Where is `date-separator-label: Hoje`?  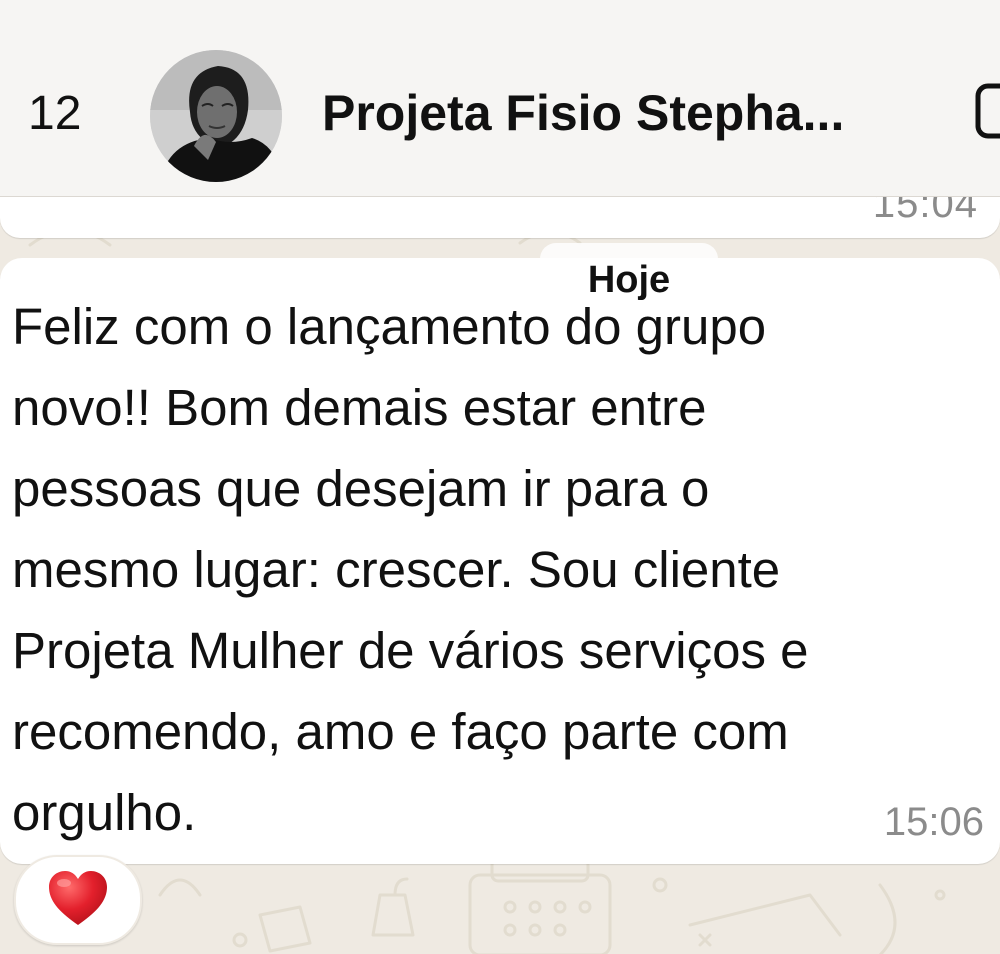 date-separator-label: Hoje is located at coordinates (629, 280).